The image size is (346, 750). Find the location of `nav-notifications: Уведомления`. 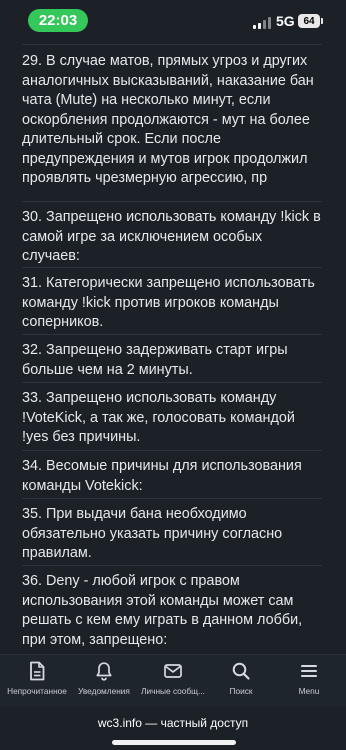

nav-notifications: Уведомления is located at coordinates (104, 678).